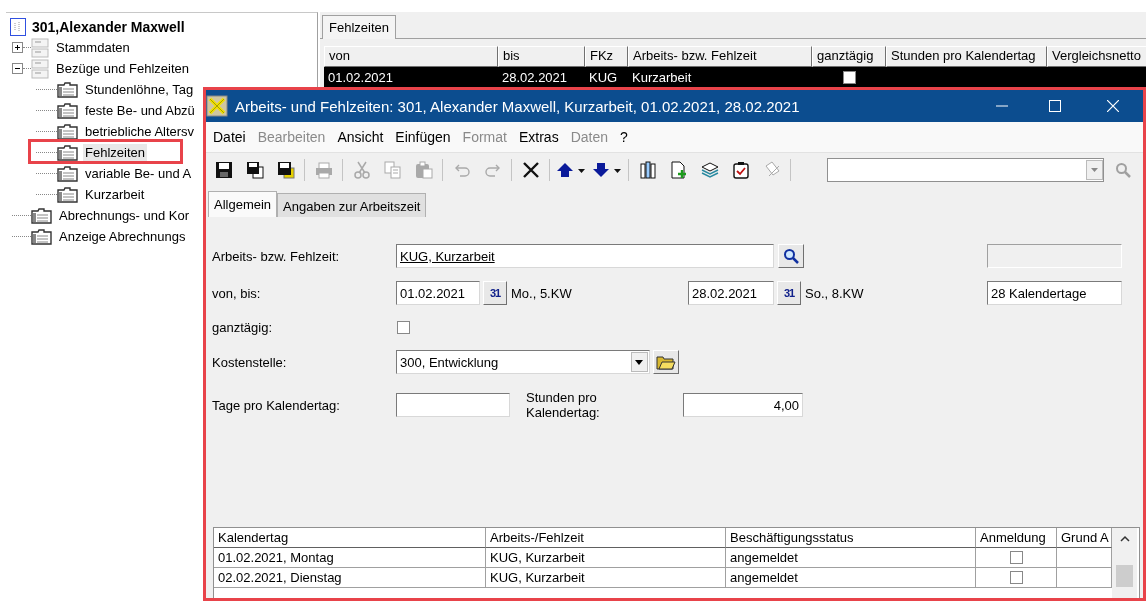 This screenshot has width=1146, height=601. Describe the element at coordinates (740, 169) in the screenshot. I see `checklist-icon` at that location.